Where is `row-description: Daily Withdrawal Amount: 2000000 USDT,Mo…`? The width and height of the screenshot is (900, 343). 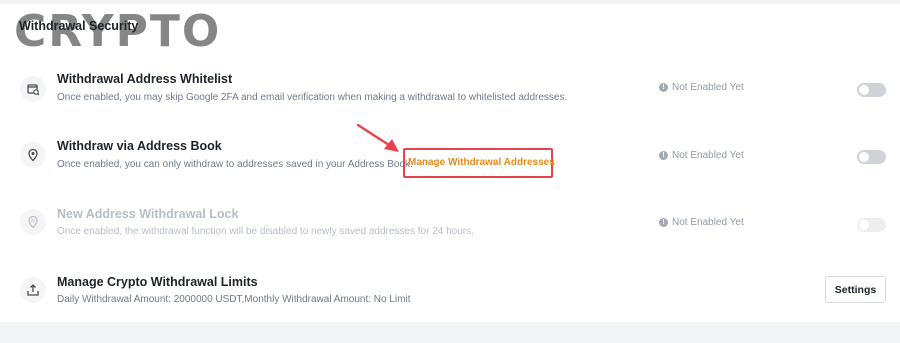
row-description: Daily Withdrawal Amount: 2000000 USDT,Mo… is located at coordinates (234, 299).